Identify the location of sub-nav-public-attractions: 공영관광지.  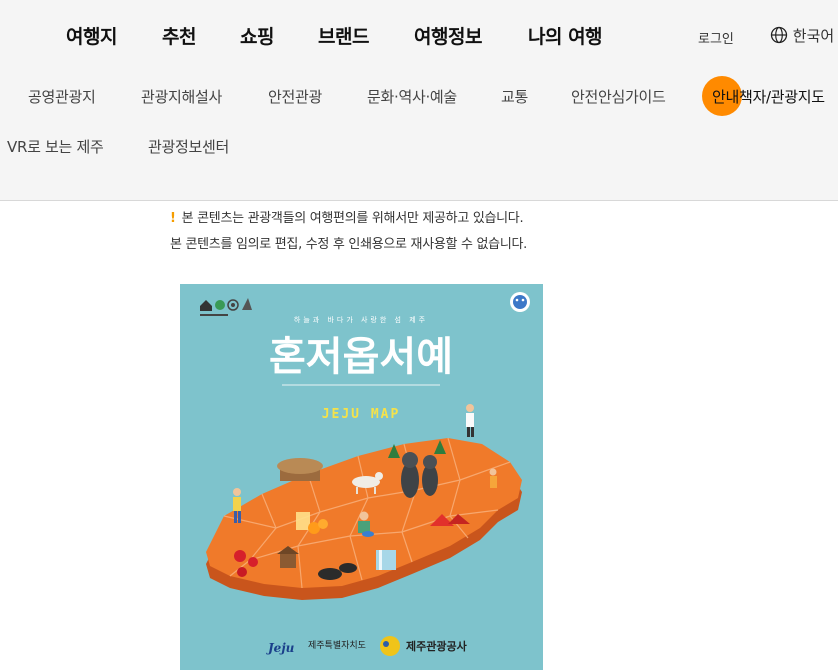
(62, 96).